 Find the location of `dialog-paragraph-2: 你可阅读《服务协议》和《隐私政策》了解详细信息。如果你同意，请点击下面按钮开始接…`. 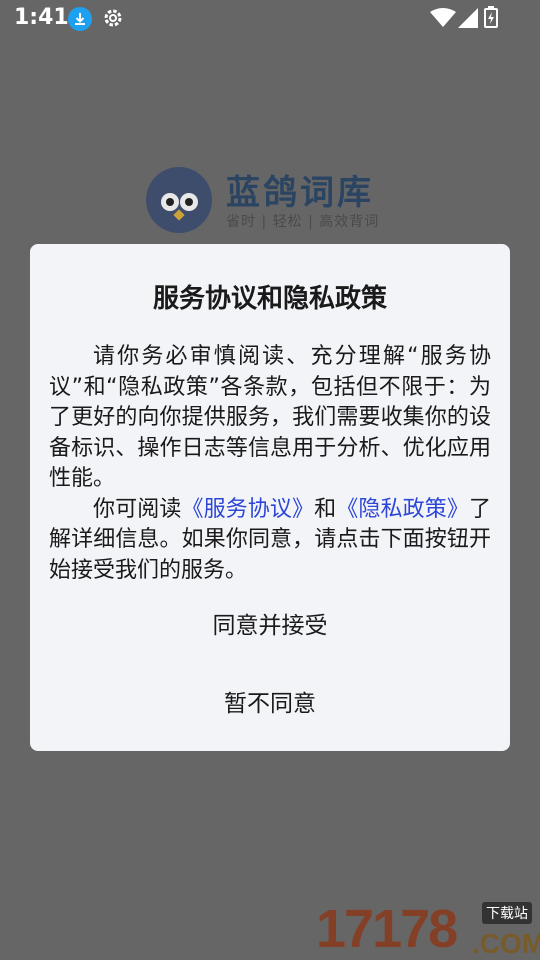

dialog-paragraph-2: 你可阅读《服务协议》和《隐私政策》了解详细信息。如果你同意，请点击下面按钮开始接… is located at coordinates (270, 541).